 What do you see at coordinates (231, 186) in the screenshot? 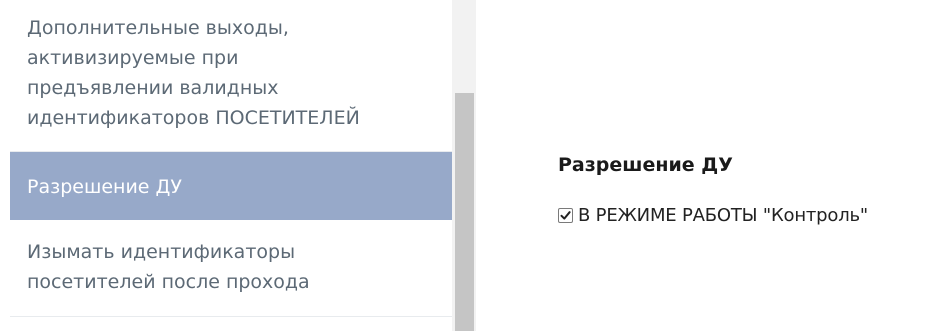
I see `menu-item-remote-control-permission: Разрешение ДУ` at bounding box center [231, 186].